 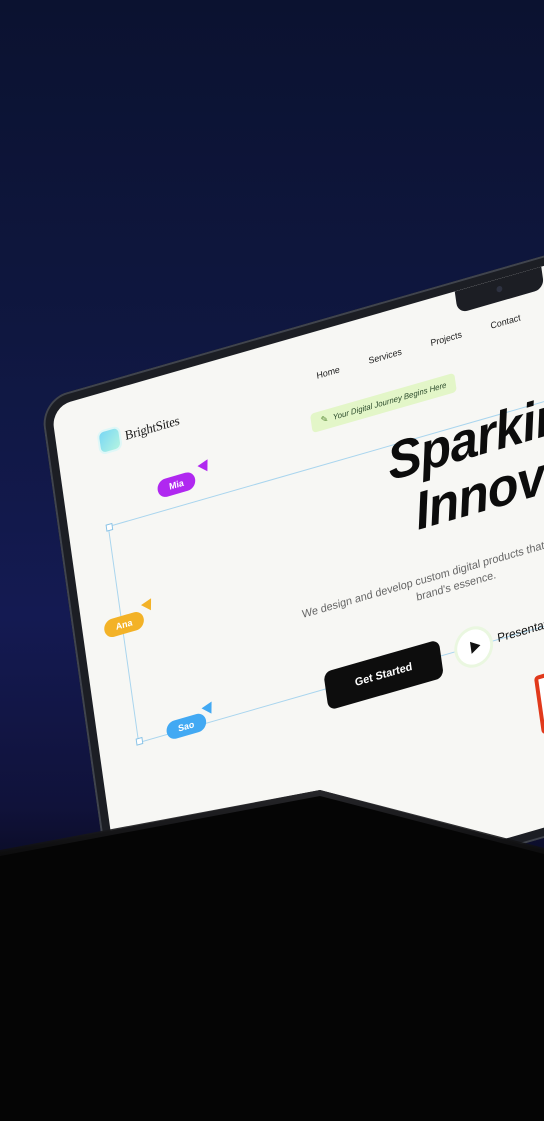 I want to click on play-icon, so click(x=475, y=646).